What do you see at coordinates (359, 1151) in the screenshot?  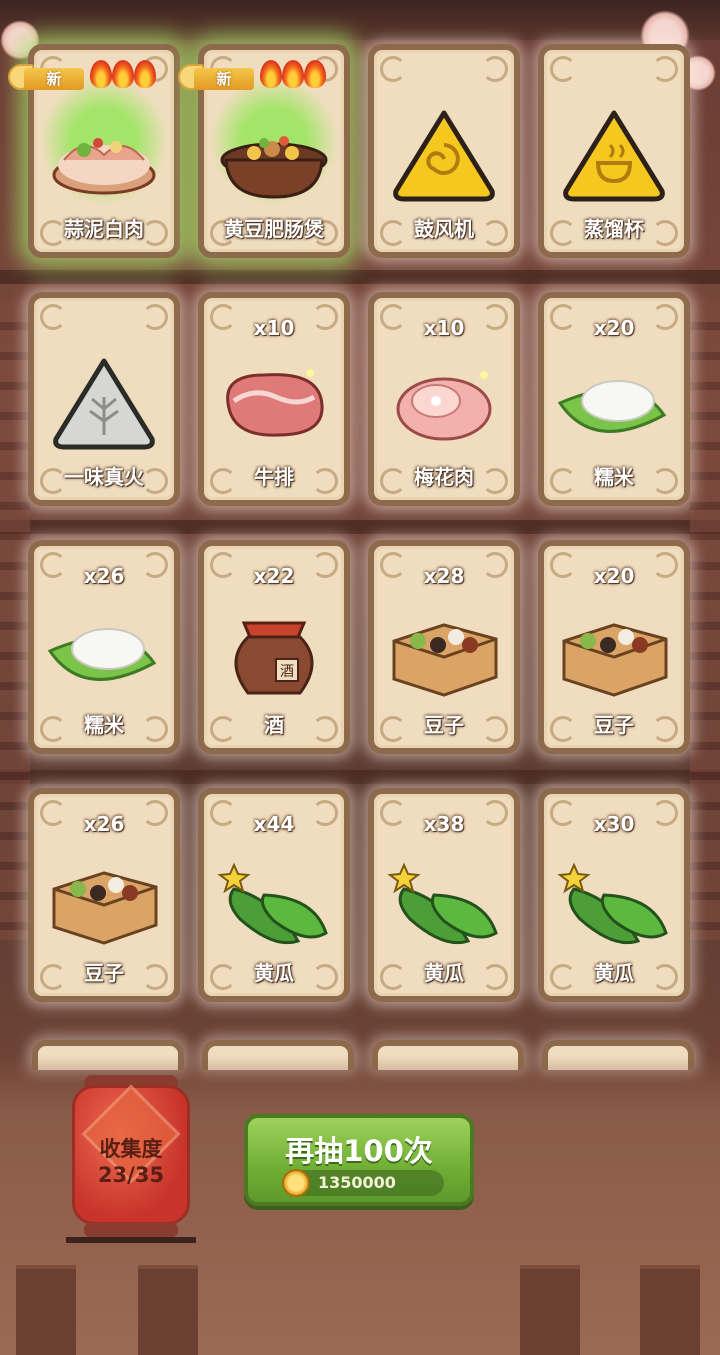 I see `draw-again-label: 再抽100次` at bounding box center [359, 1151].